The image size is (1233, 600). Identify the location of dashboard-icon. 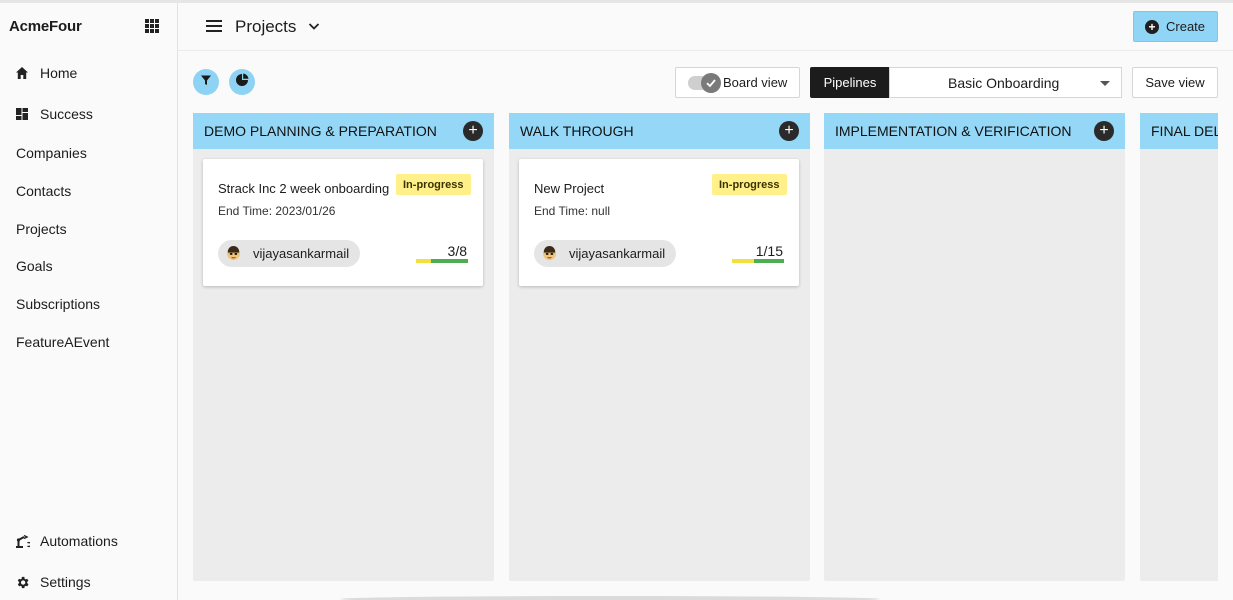
(22, 114).